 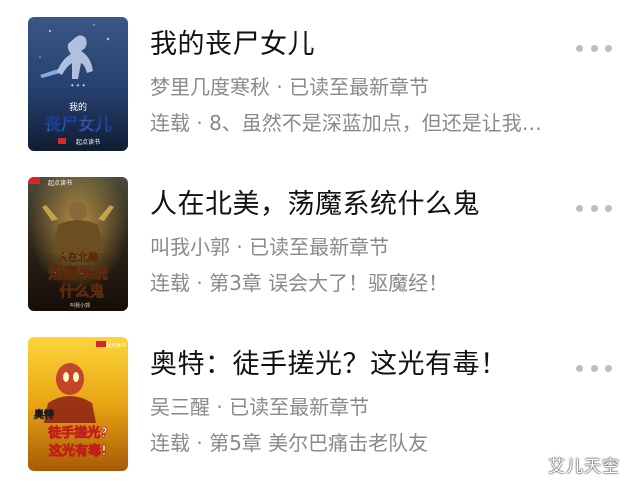 What do you see at coordinates (80, 305) in the screenshot?
I see `cover-author: 叫我小郭` at bounding box center [80, 305].